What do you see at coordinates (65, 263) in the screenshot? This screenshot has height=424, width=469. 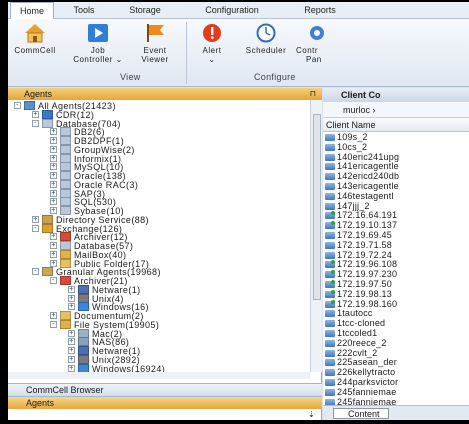 I see `folder-icon` at bounding box center [65, 263].